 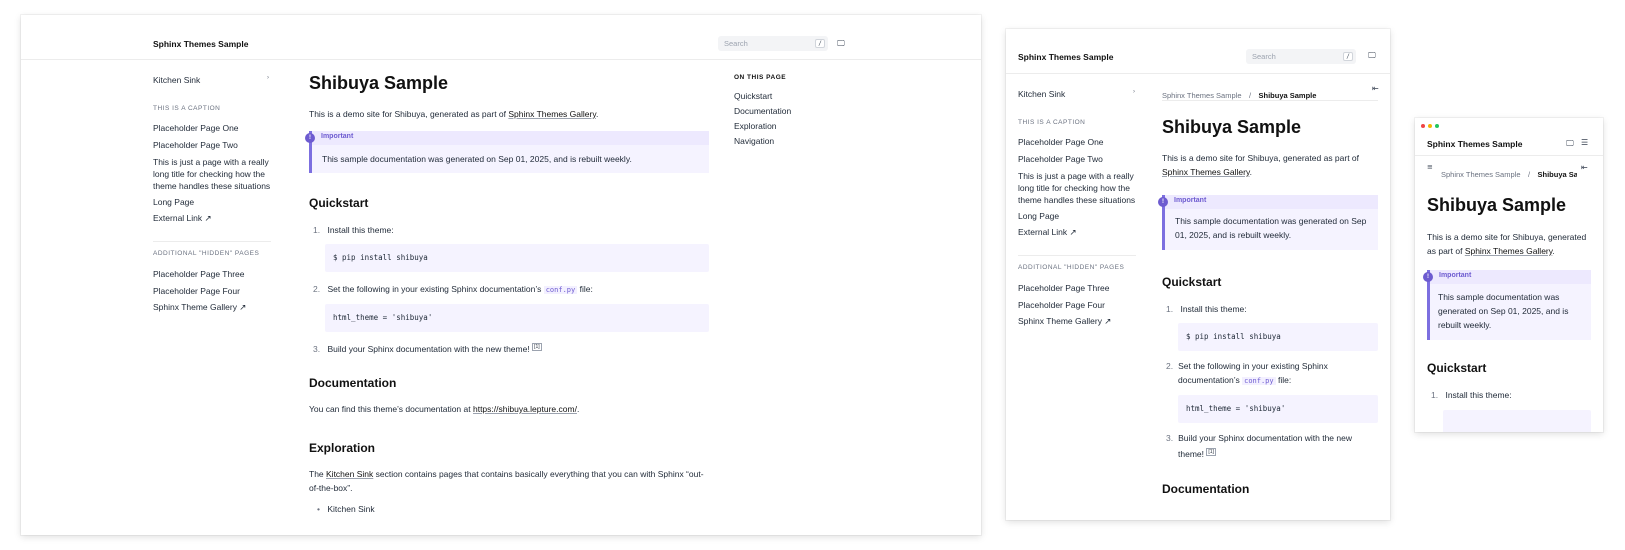 I want to click on list-number: 1., so click(x=1170, y=309).